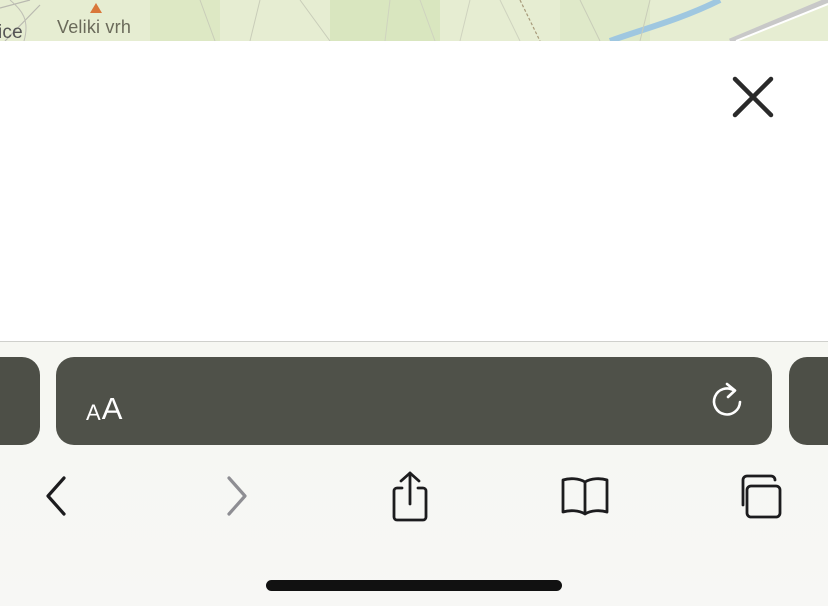 The height and width of the screenshot is (606, 828). I want to click on reload-button, so click(728, 401).